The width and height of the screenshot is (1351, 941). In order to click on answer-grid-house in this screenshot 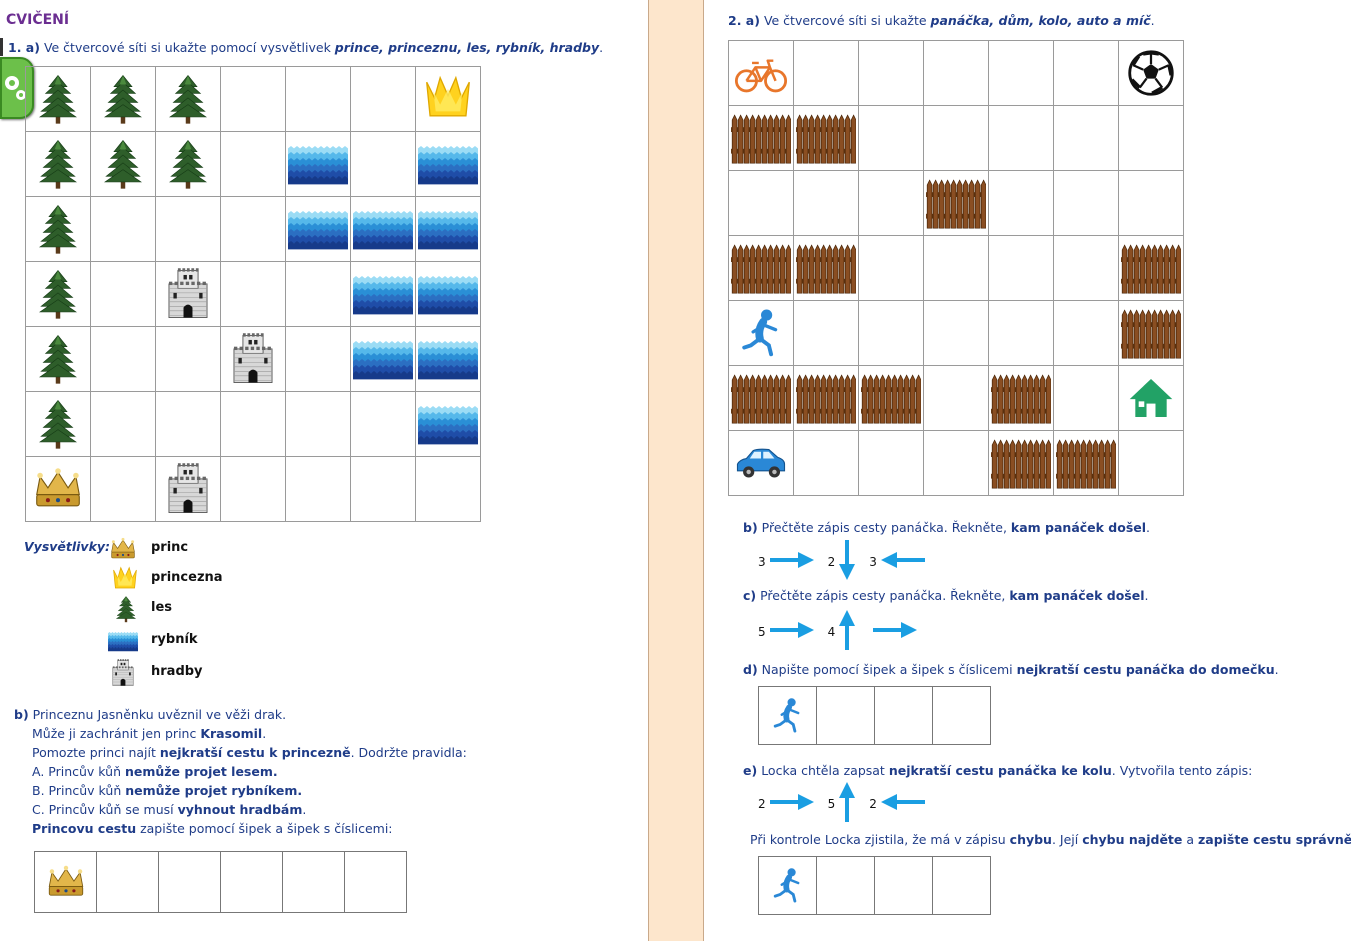, I will do `click(874, 715)`.